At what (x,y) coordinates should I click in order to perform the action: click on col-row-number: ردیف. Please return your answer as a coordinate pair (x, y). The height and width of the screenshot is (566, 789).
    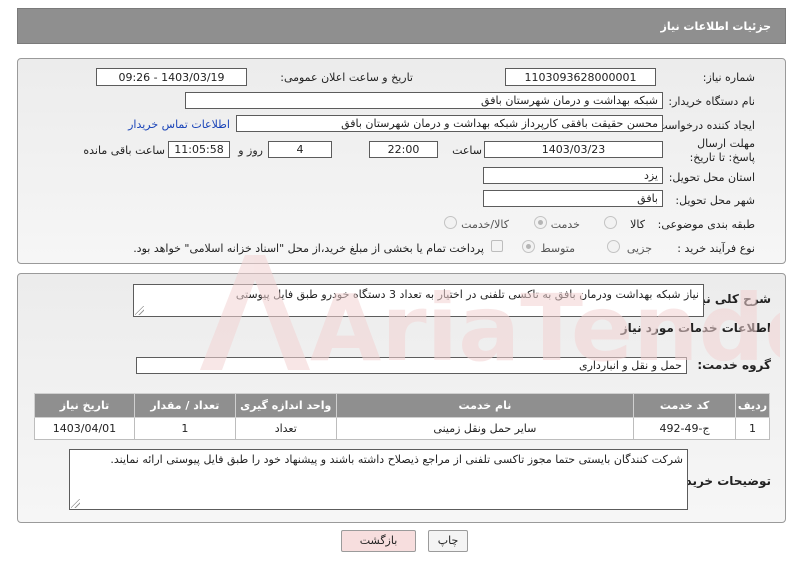
    Looking at the image, I should click on (752, 405).